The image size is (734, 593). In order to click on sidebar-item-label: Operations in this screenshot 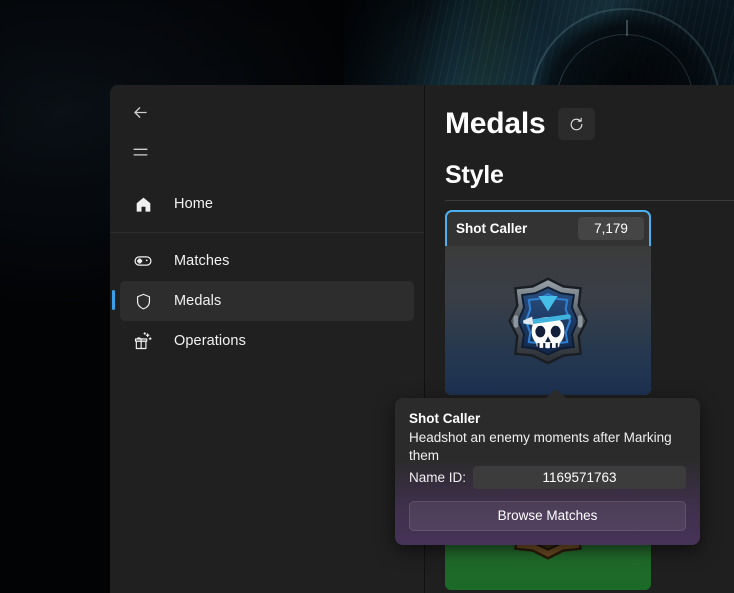, I will do `click(210, 341)`.